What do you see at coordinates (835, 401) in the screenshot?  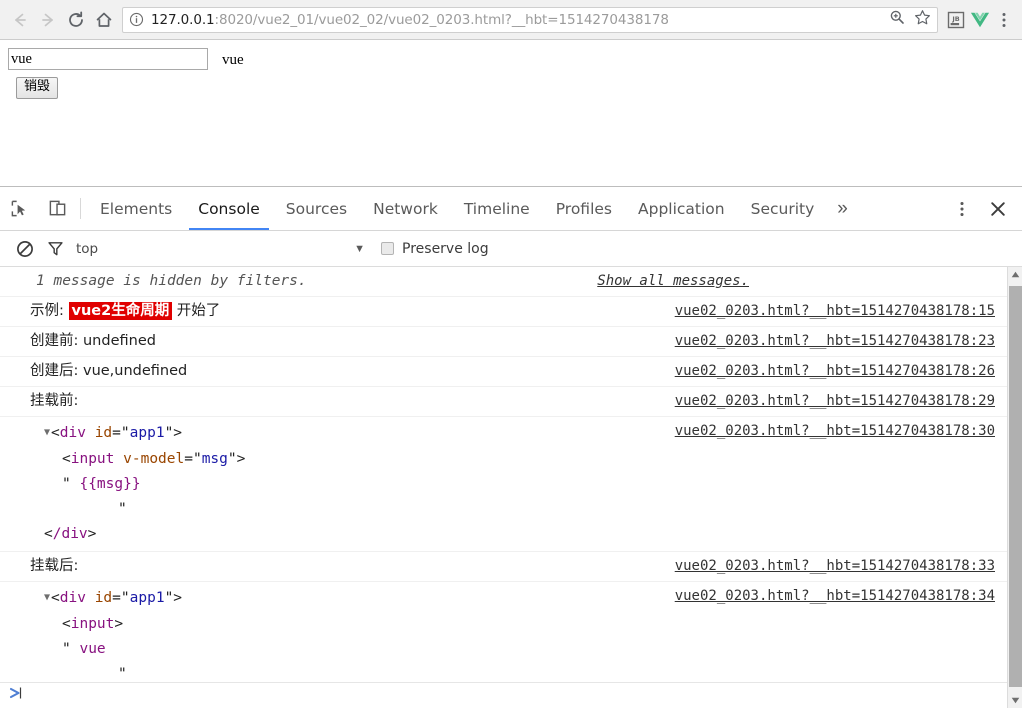 I see `message-source-link: vue02_0203.html?__hbt=1514270438178:29` at bounding box center [835, 401].